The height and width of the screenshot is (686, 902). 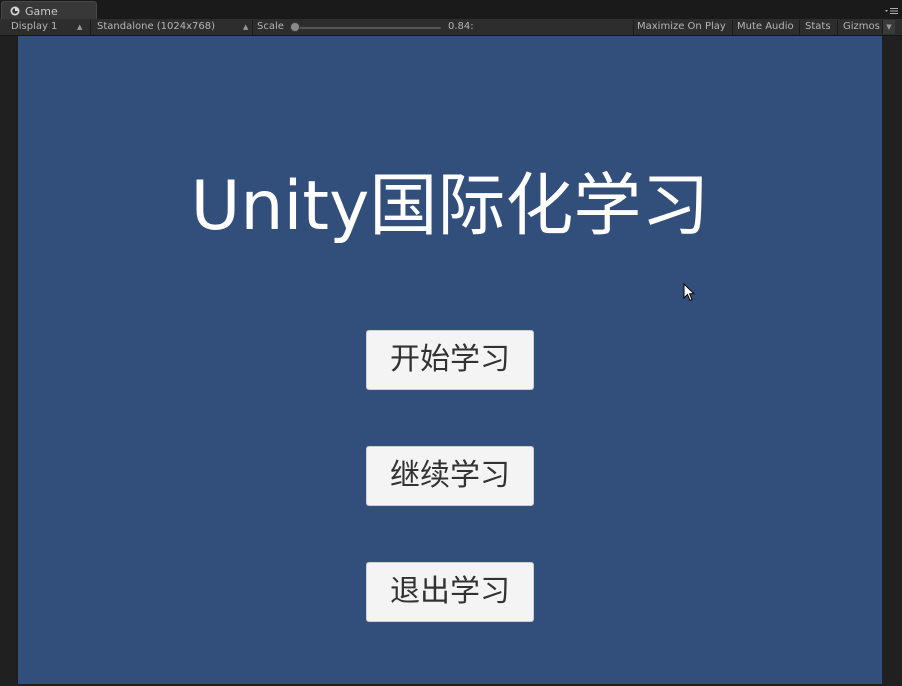 I want to click on unity-logo-icon, so click(x=15, y=11).